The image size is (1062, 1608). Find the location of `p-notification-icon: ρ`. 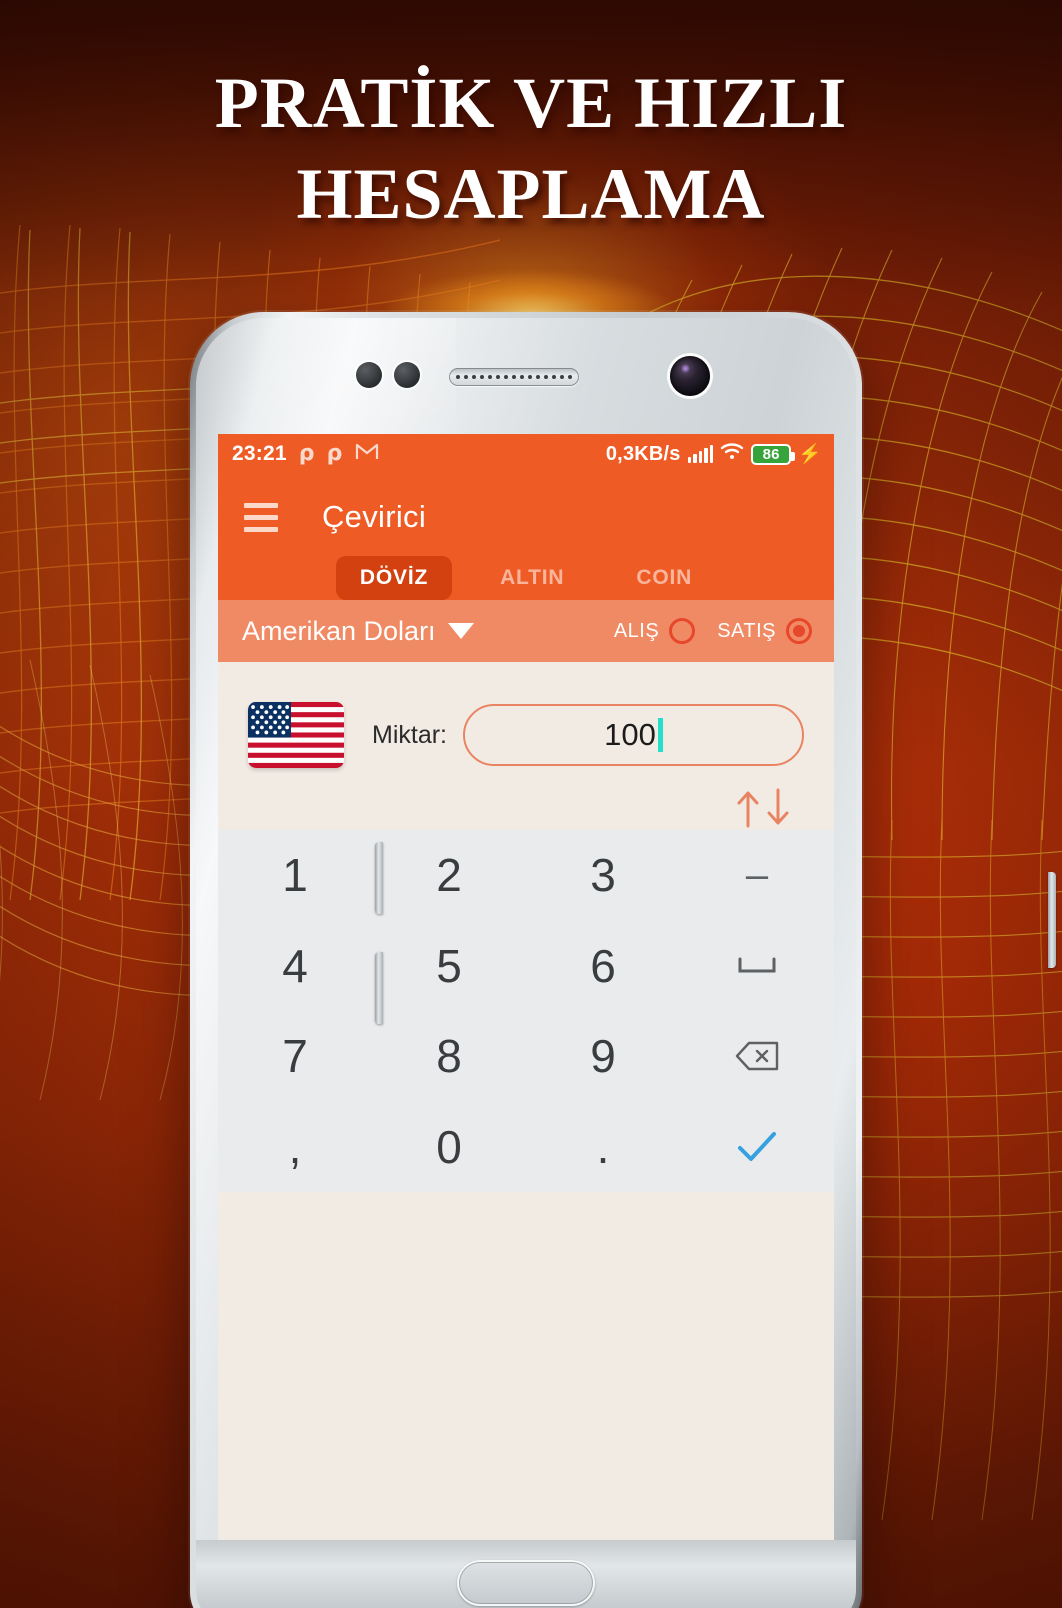

p-notification-icon: ρ is located at coordinates (306, 453).